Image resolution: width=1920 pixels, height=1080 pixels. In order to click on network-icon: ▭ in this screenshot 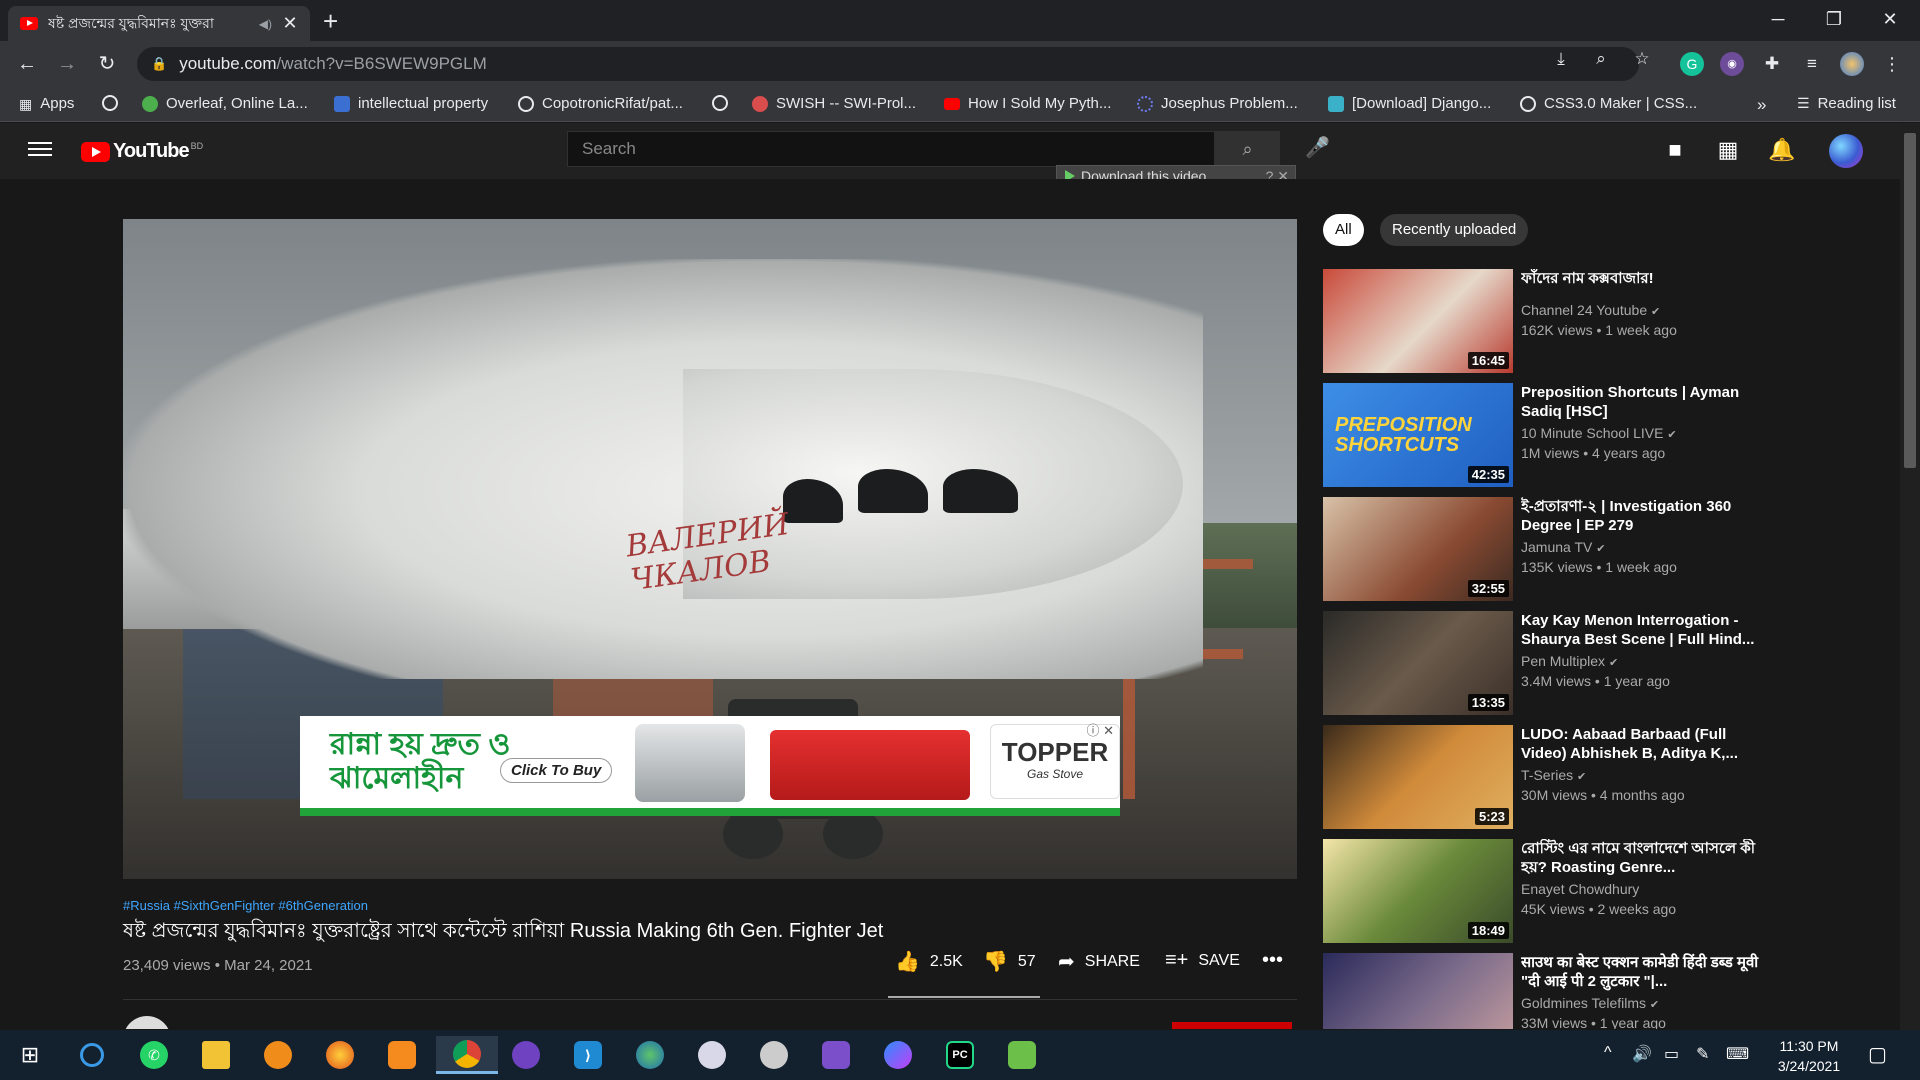, I will do `click(1671, 1054)`.